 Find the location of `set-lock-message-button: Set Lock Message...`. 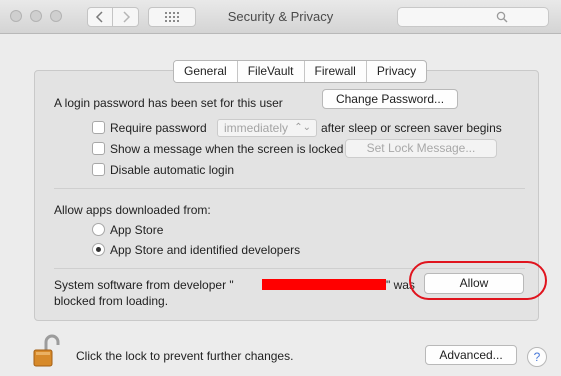

set-lock-message-button: Set Lock Message... is located at coordinates (421, 148).